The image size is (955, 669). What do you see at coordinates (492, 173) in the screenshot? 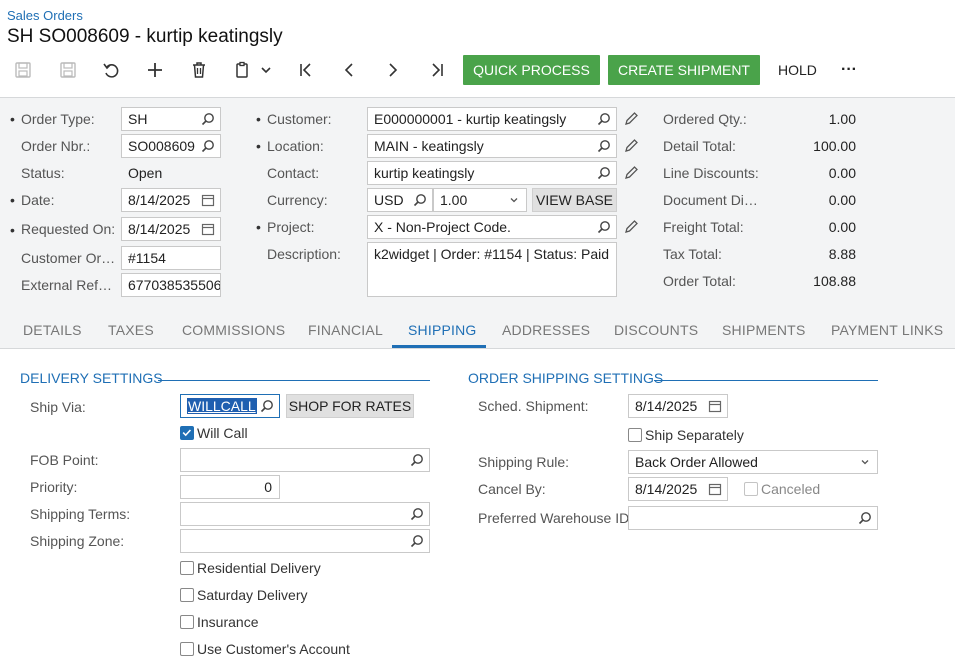
I see `contact-field: kurtip keatingsly` at bounding box center [492, 173].